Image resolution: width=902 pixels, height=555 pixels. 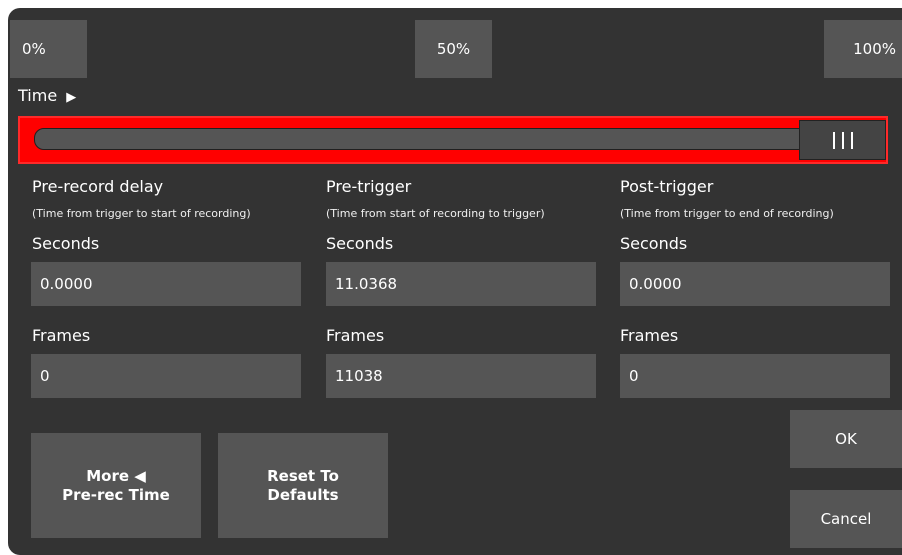 What do you see at coordinates (727, 213) in the screenshot?
I see `post-trigger-subtitle: (Time from trigger to end of recording)` at bounding box center [727, 213].